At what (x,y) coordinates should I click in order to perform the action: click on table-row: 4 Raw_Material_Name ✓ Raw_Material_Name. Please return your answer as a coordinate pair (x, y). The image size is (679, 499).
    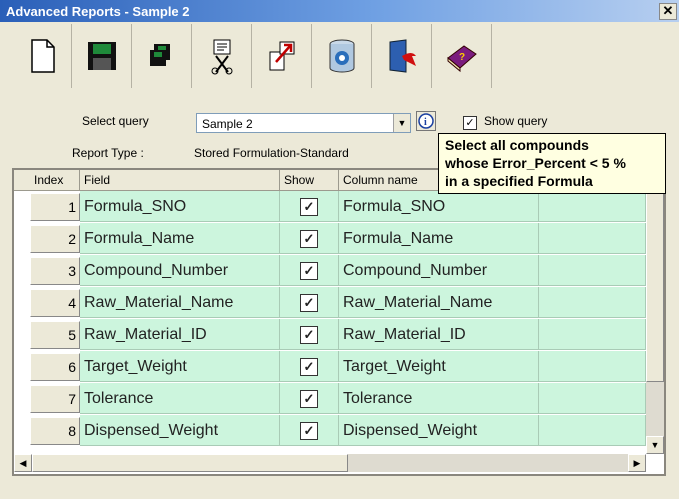
    Looking at the image, I should click on (339, 302).